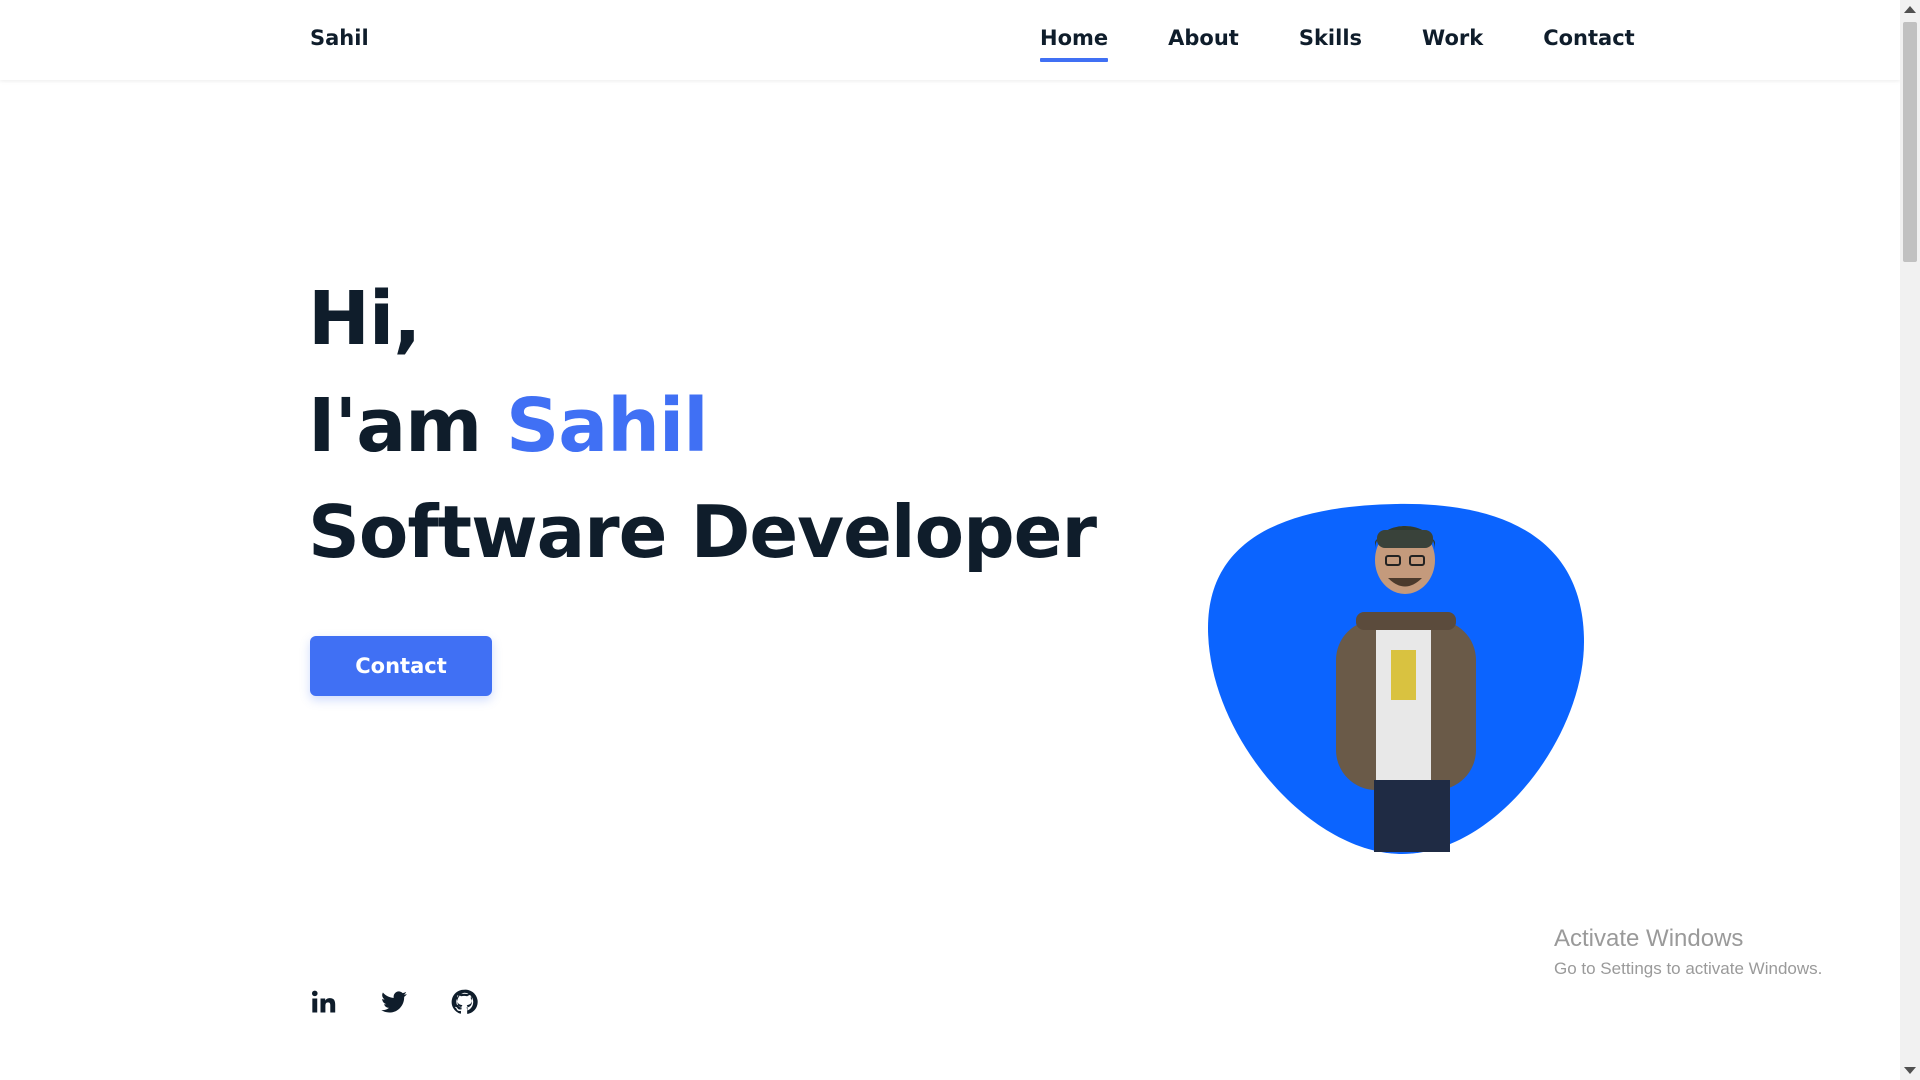 This screenshot has width=1920, height=1080. What do you see at coordinates (324, 1002) in the screenshot?
I see `linkedin-icon` at bounding box center [324, 1002].